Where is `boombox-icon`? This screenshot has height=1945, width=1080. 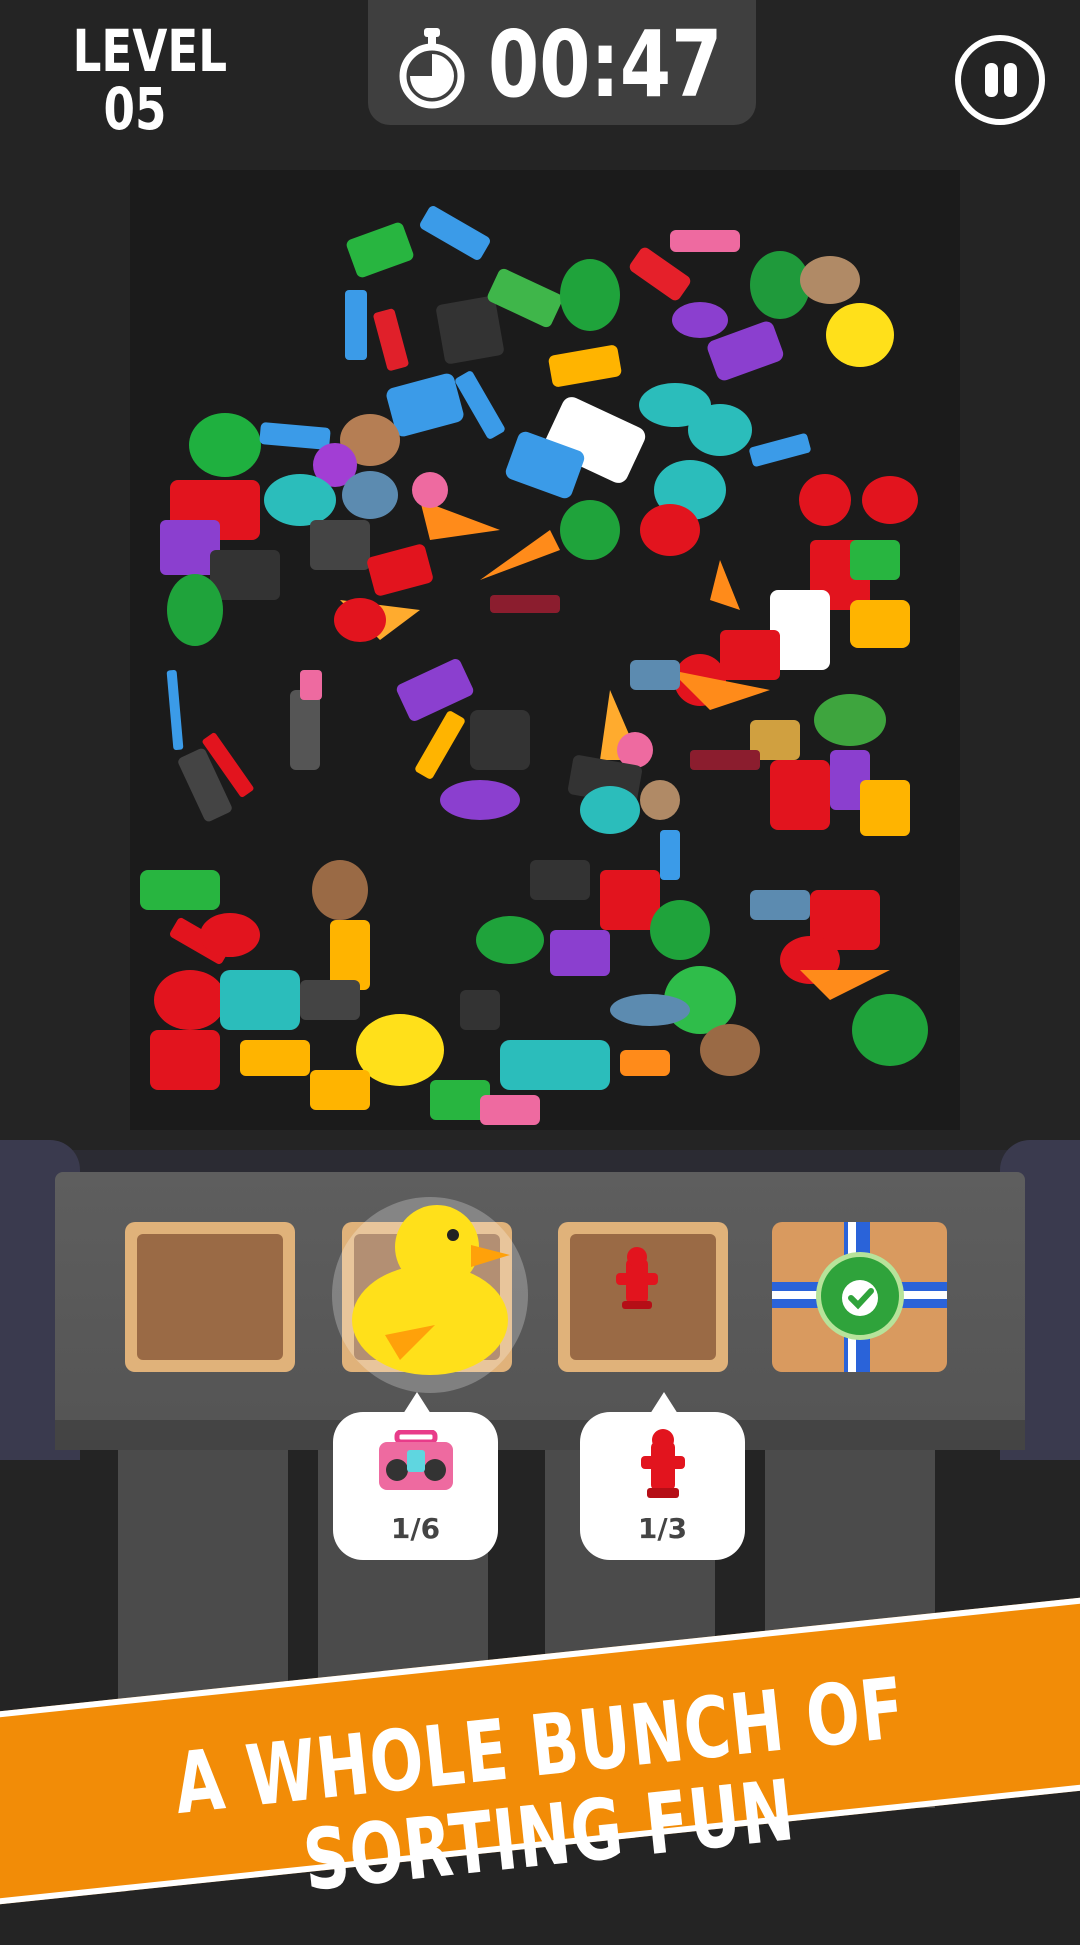
boombox-icon is located at coordinates (416, 1460).